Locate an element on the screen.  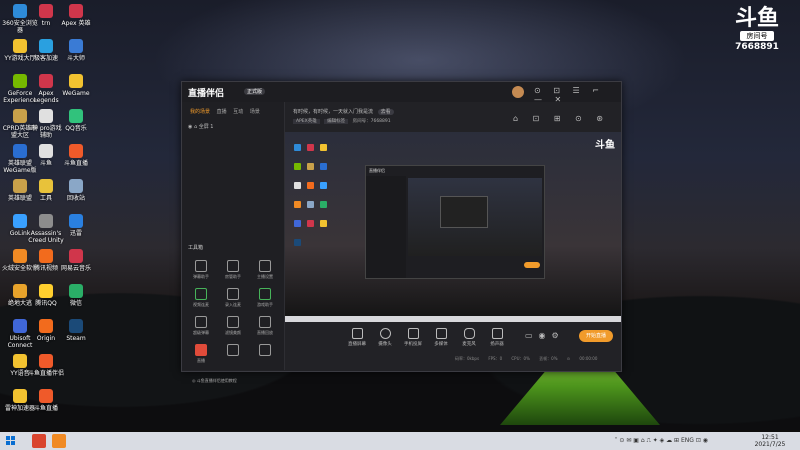
taskbar-douyu-icon is located at coordinates (39, 441).